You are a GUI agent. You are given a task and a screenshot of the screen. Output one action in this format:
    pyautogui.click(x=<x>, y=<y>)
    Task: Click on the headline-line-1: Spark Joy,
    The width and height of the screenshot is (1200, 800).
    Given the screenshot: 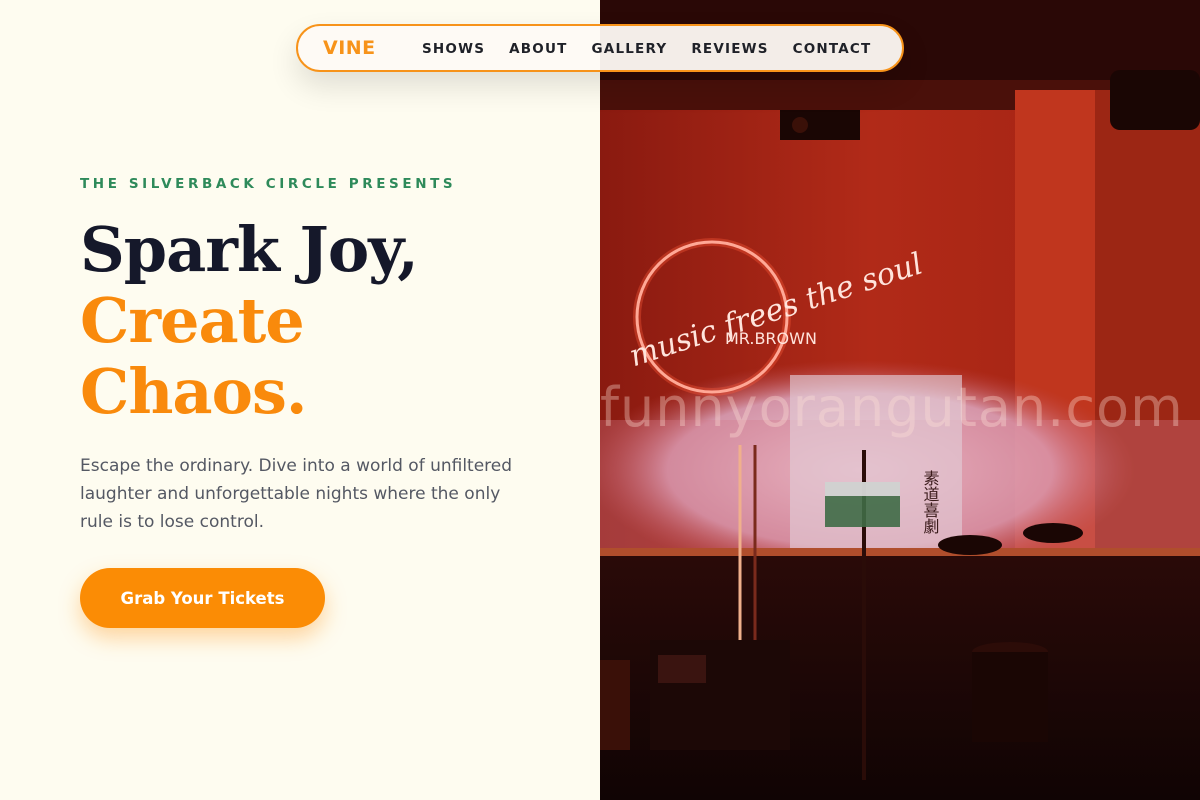 What is the action you would take?
    pyautogui.click(x=249, y=249)
    